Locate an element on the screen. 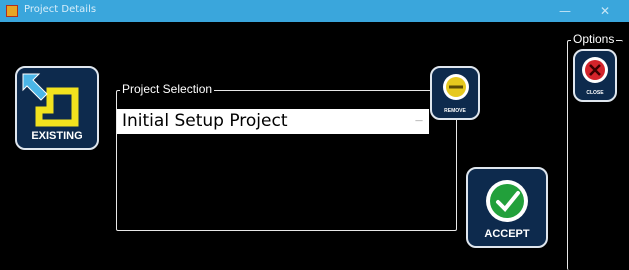 This screenshot has width=629, height=270. window-title: Project Details is located at coordinates (60, 9).